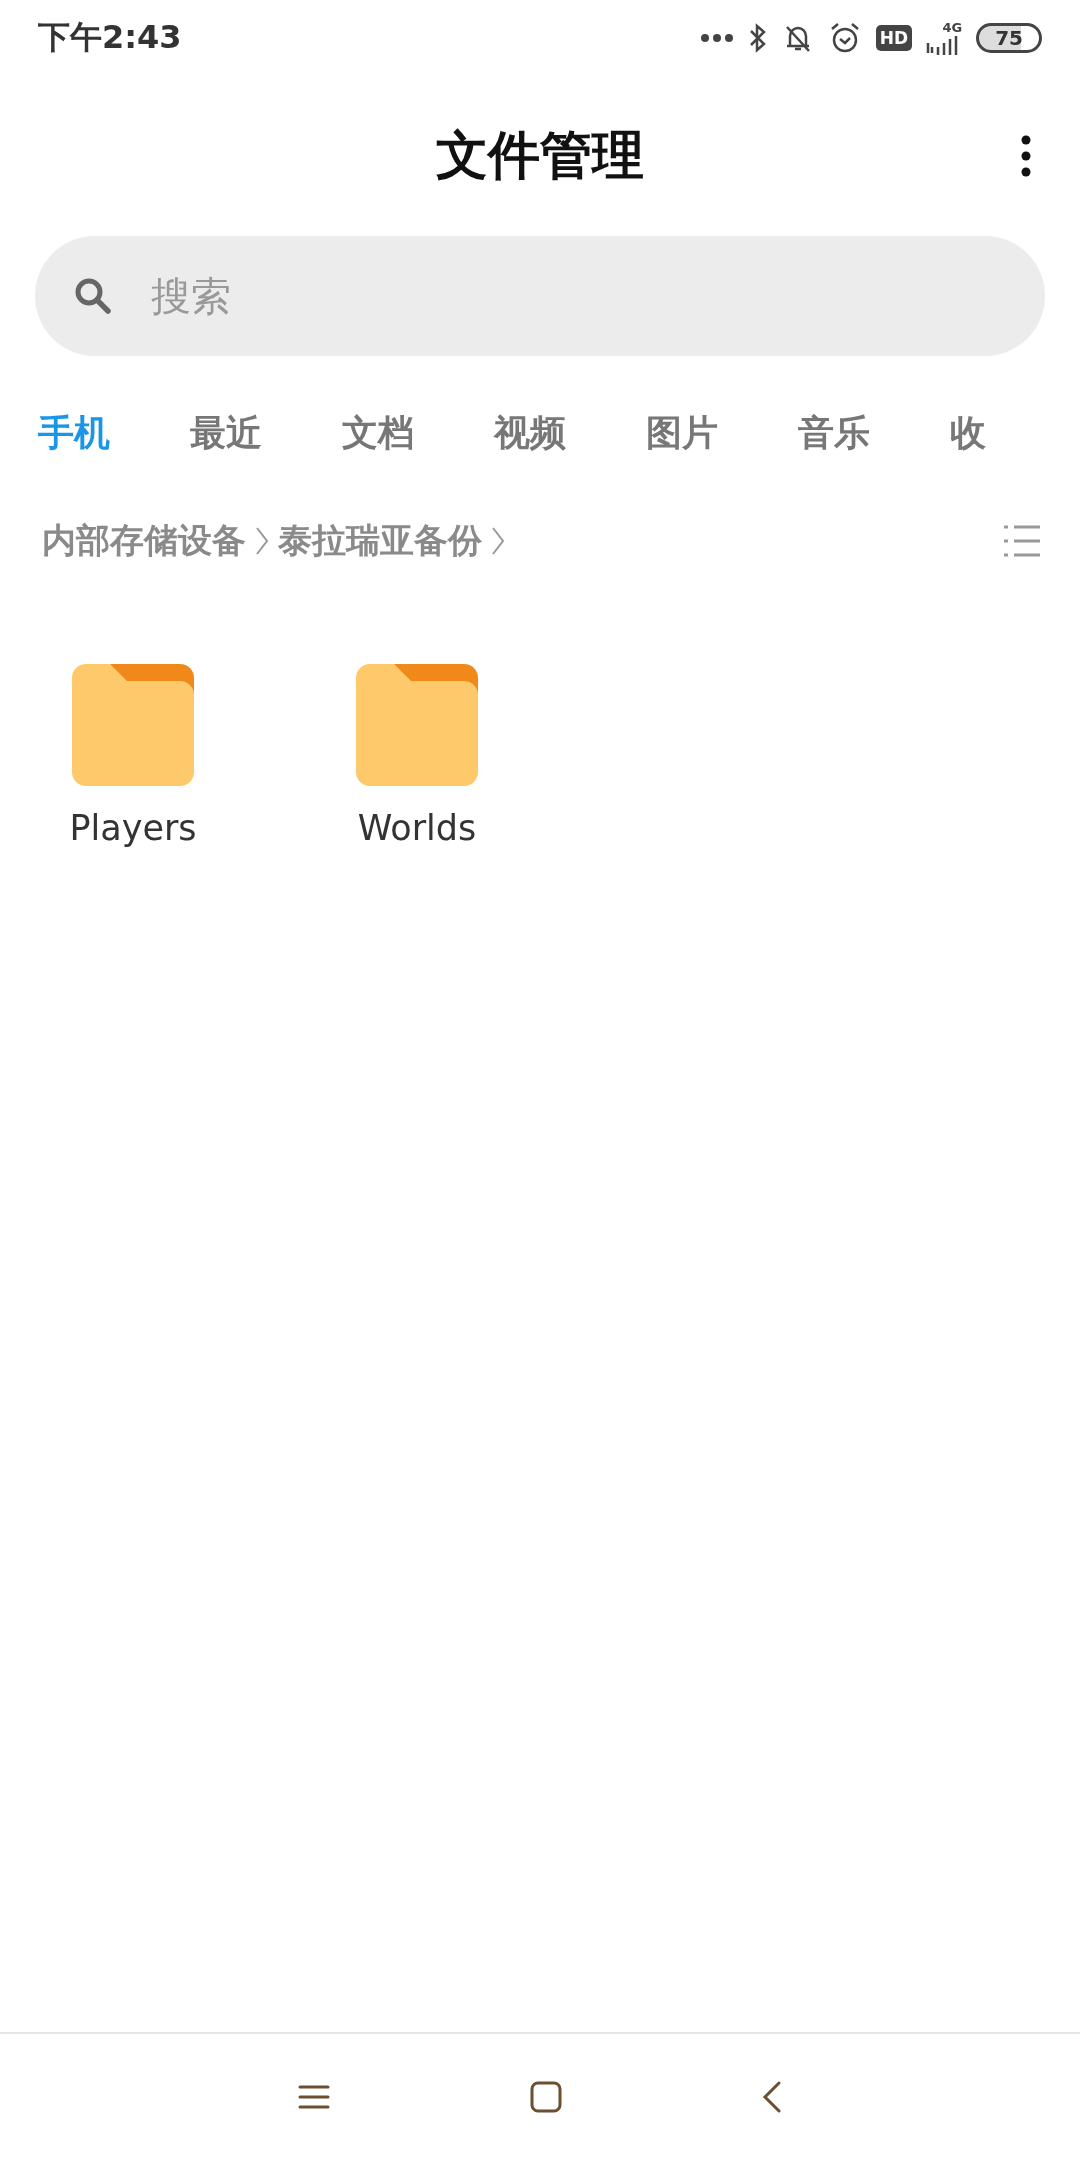  What do you see at coordinates (530, 433) in the screenshot?
I see `category-tab: 视频` at bounding box center [530, 433].